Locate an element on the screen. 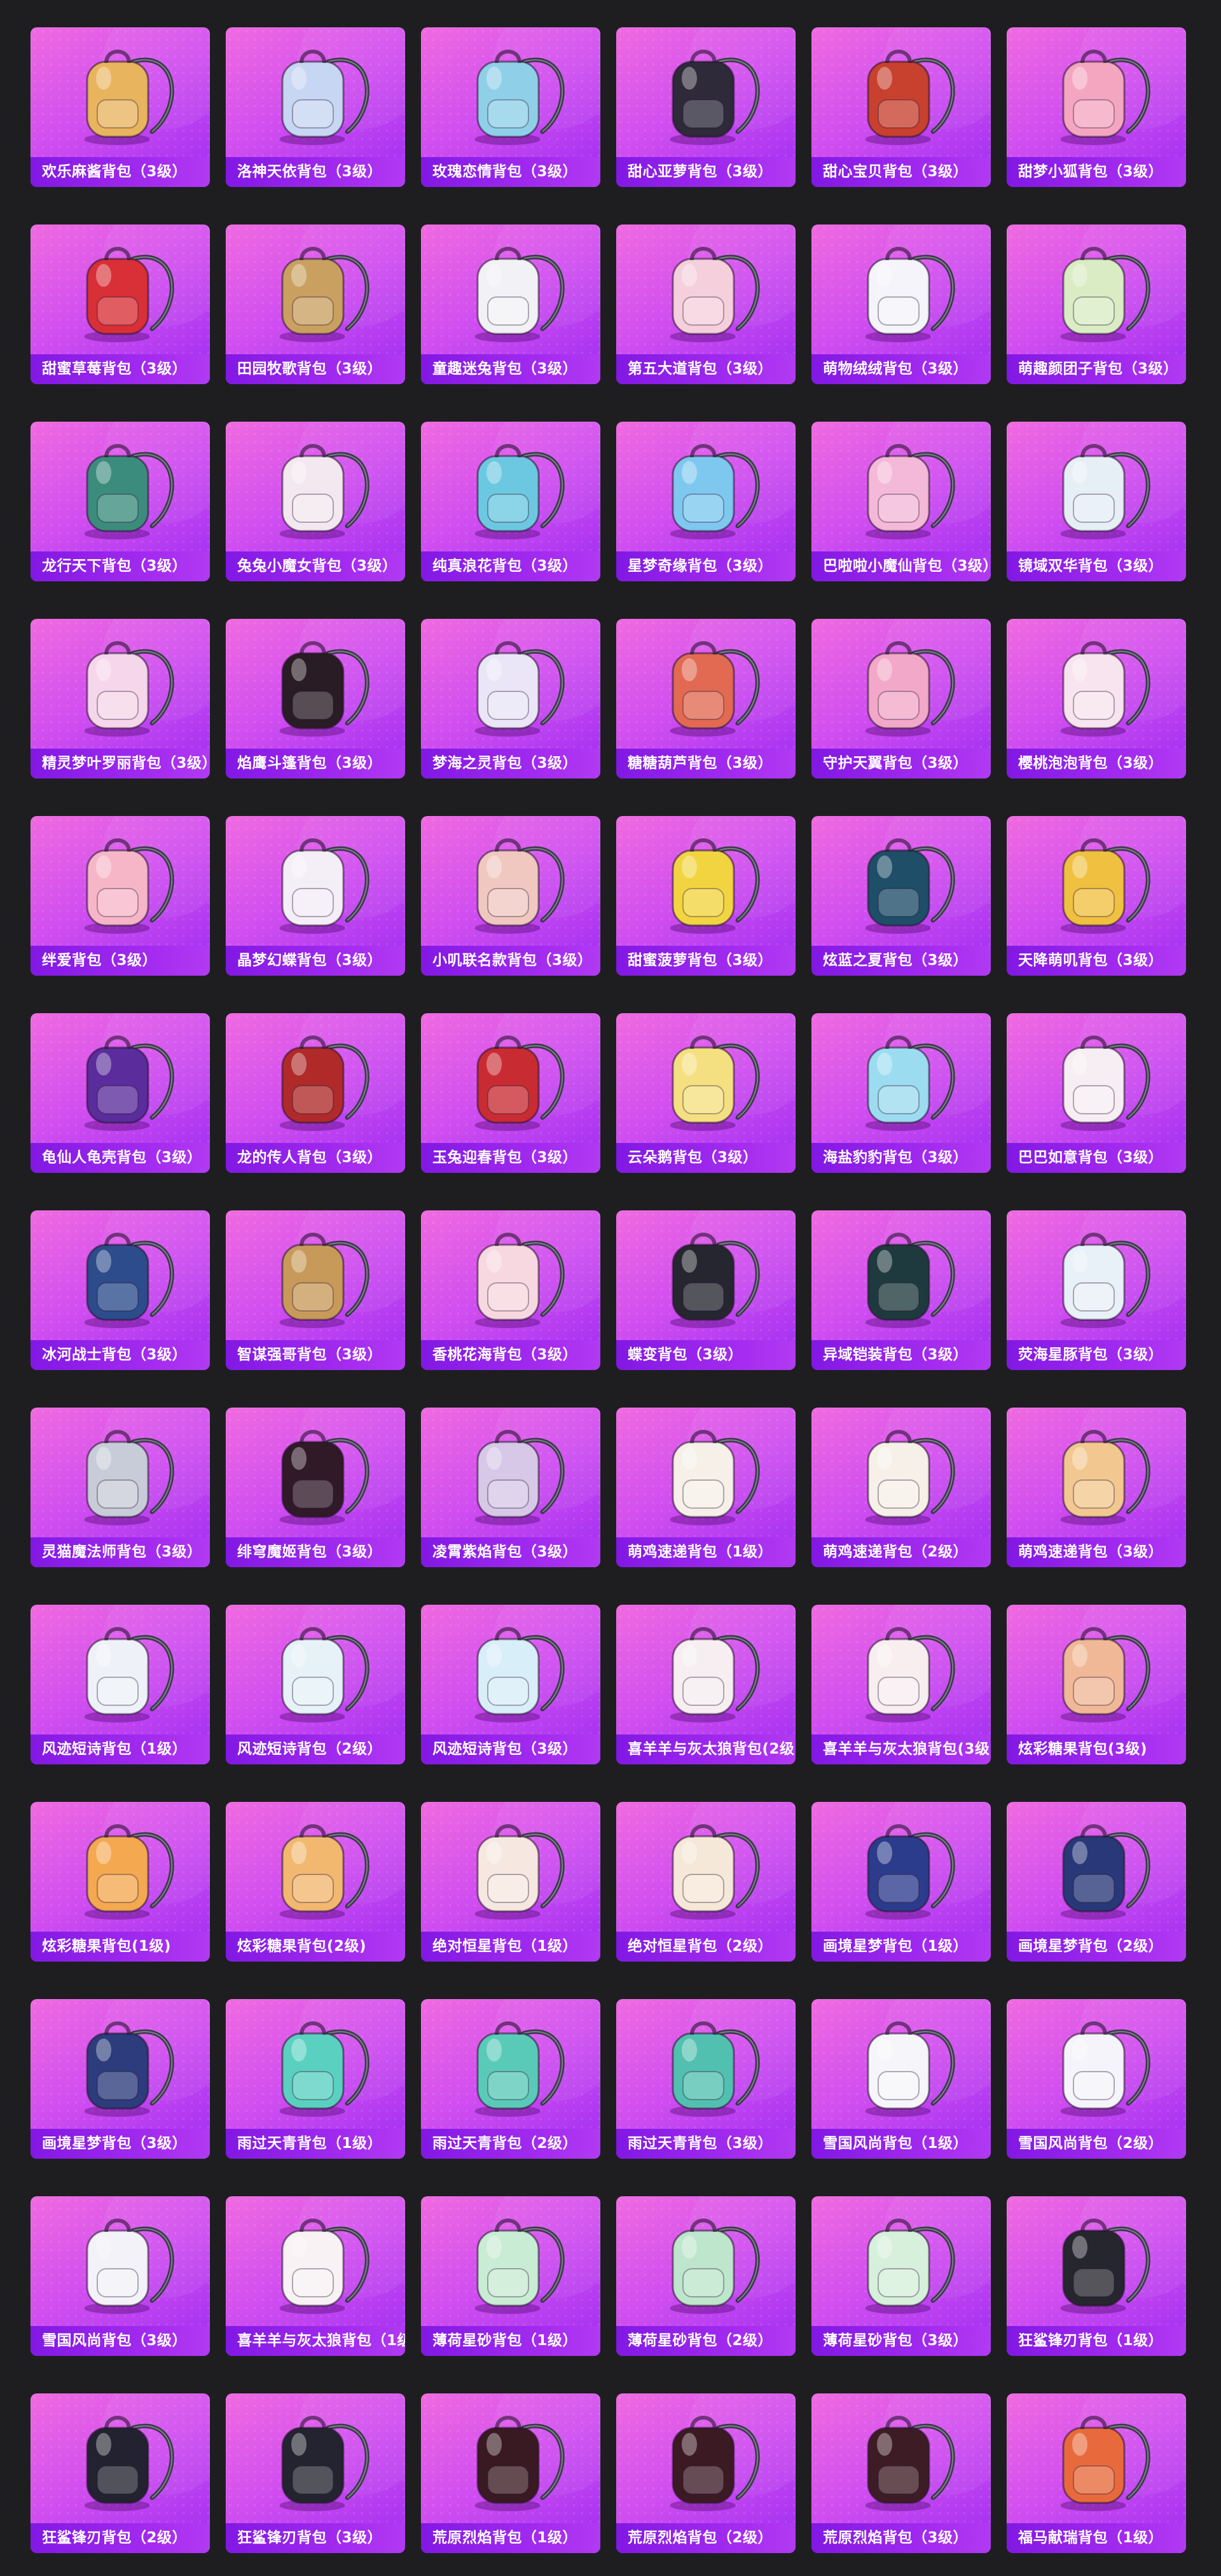  backpack-card: 晶梦幻蝶背包（3级） is located at coordinates (315, 896).